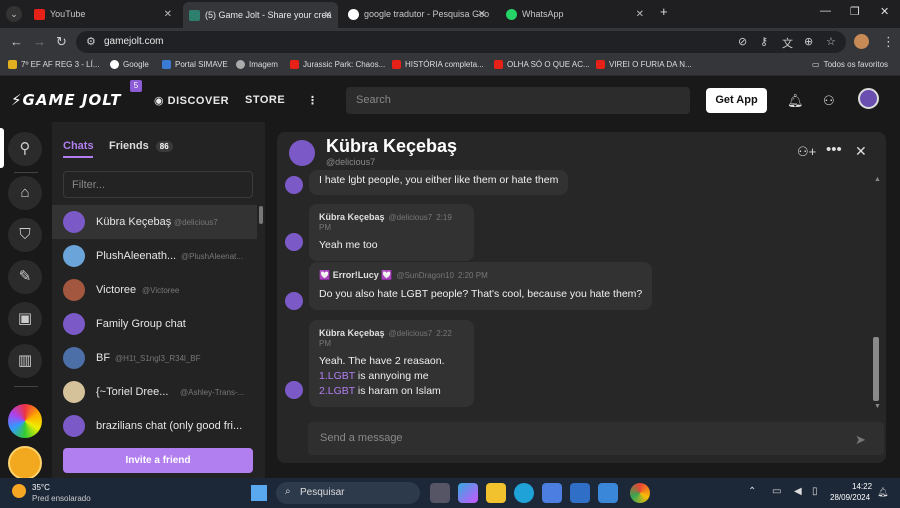 This screenshot has height=508, width=900. What do you see at coordinates (461, 42) in the screenshot?
I see `url-bar: ⚙ gamejolt.com ⊘ ⚷ 文 ⊕ ☆` at bounding box center [461, 42].